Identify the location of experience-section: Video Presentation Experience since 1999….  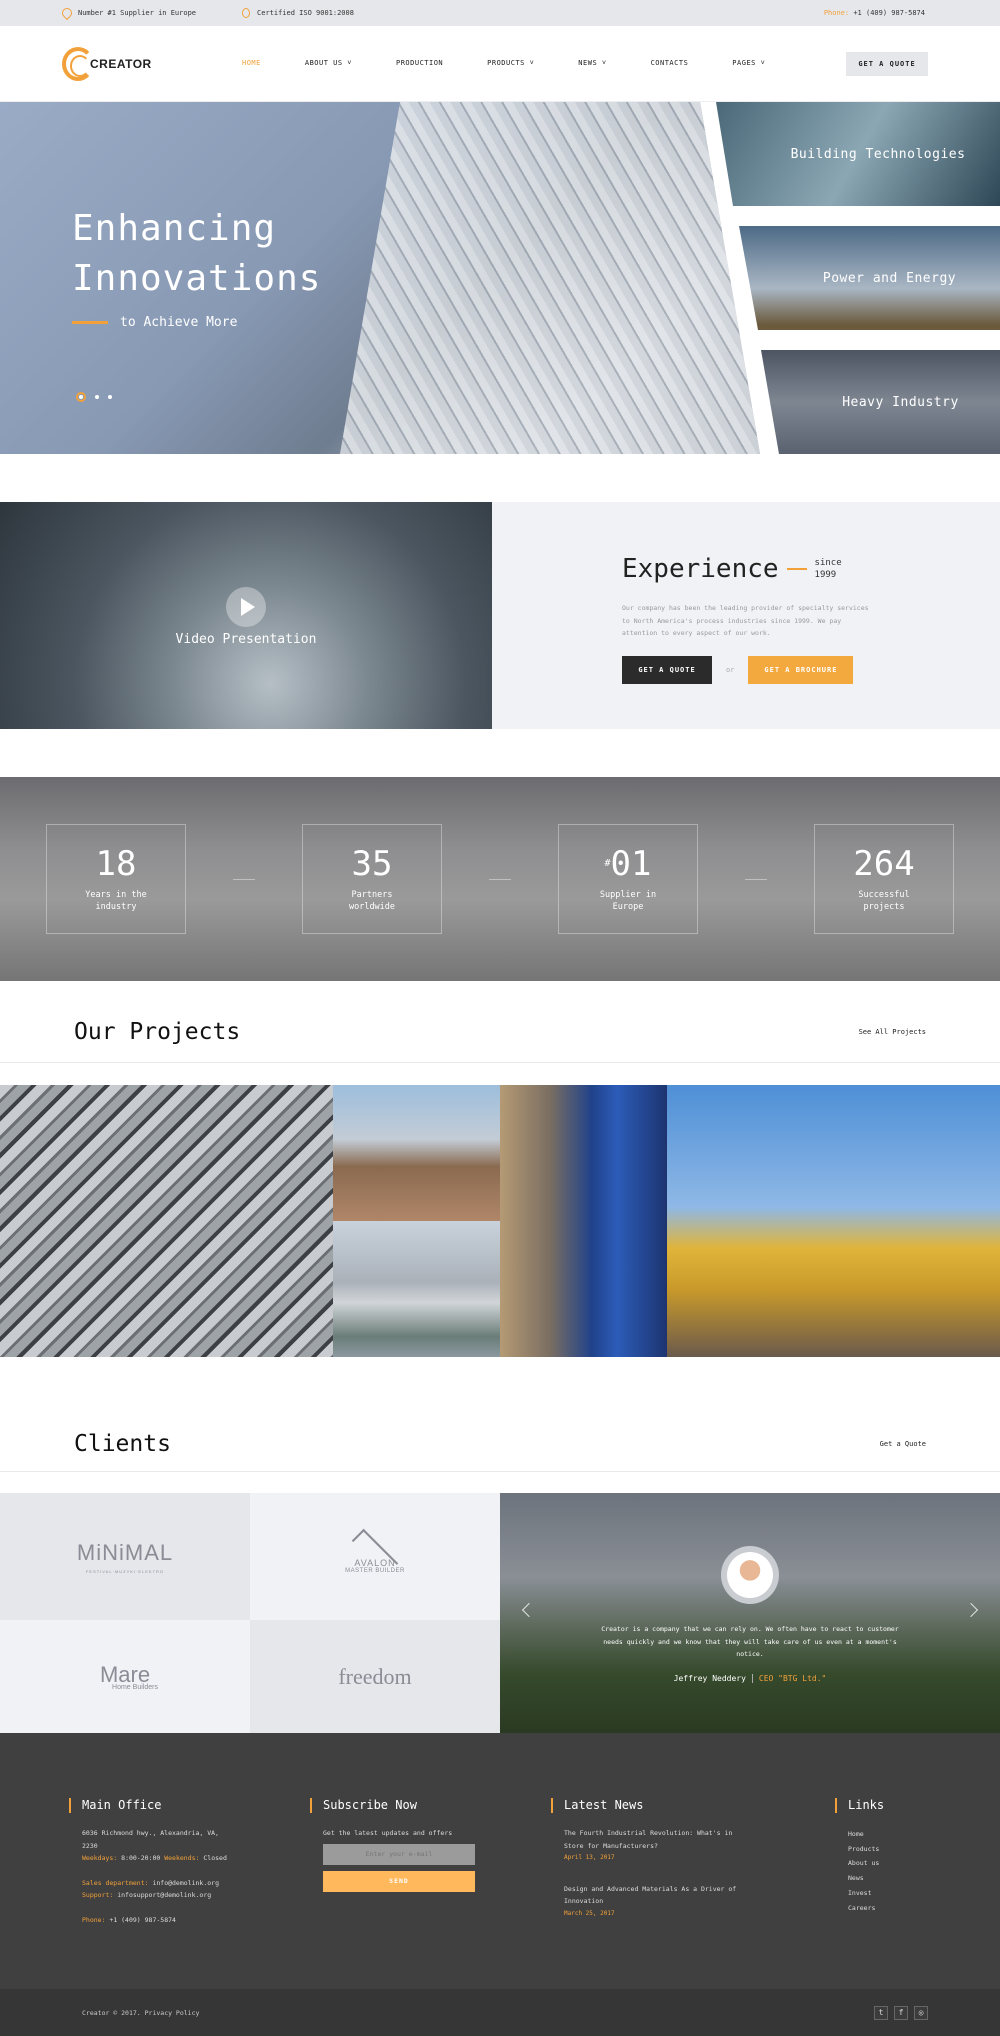
(500, 615).